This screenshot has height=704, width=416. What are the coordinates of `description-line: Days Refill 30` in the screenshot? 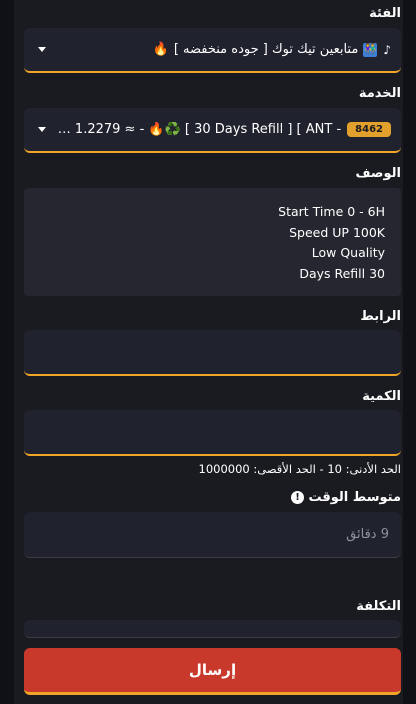 It's located at (342, 273).